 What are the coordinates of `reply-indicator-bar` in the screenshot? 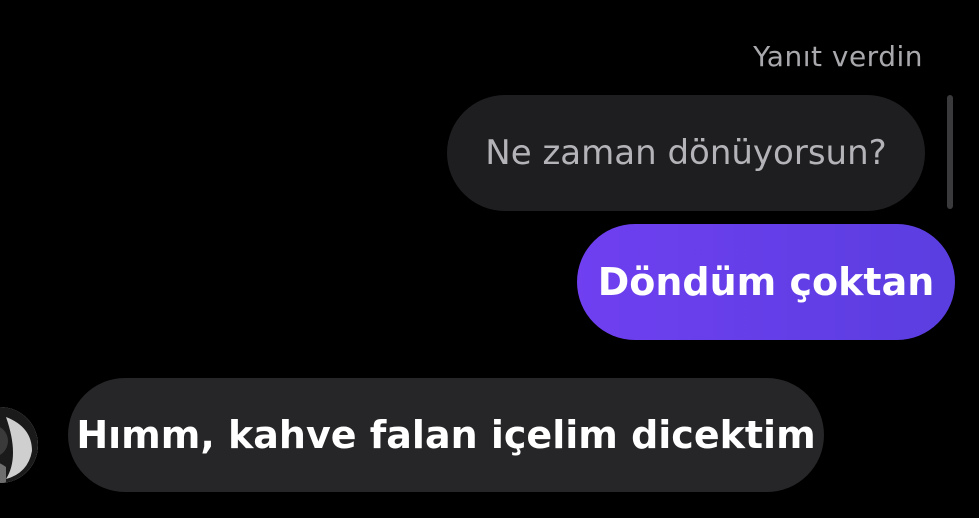 It's located at (950, 152).